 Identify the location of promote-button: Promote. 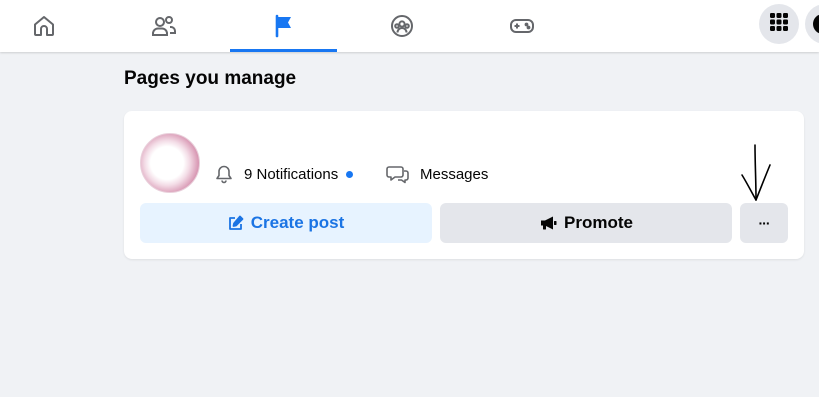
(586, 223).